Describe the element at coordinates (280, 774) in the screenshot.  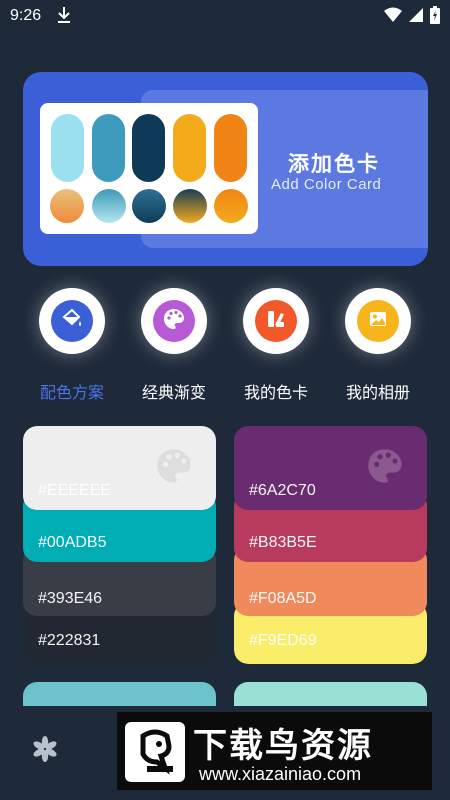
I see `watermark-url: www.xiazainiao.com` at that location.